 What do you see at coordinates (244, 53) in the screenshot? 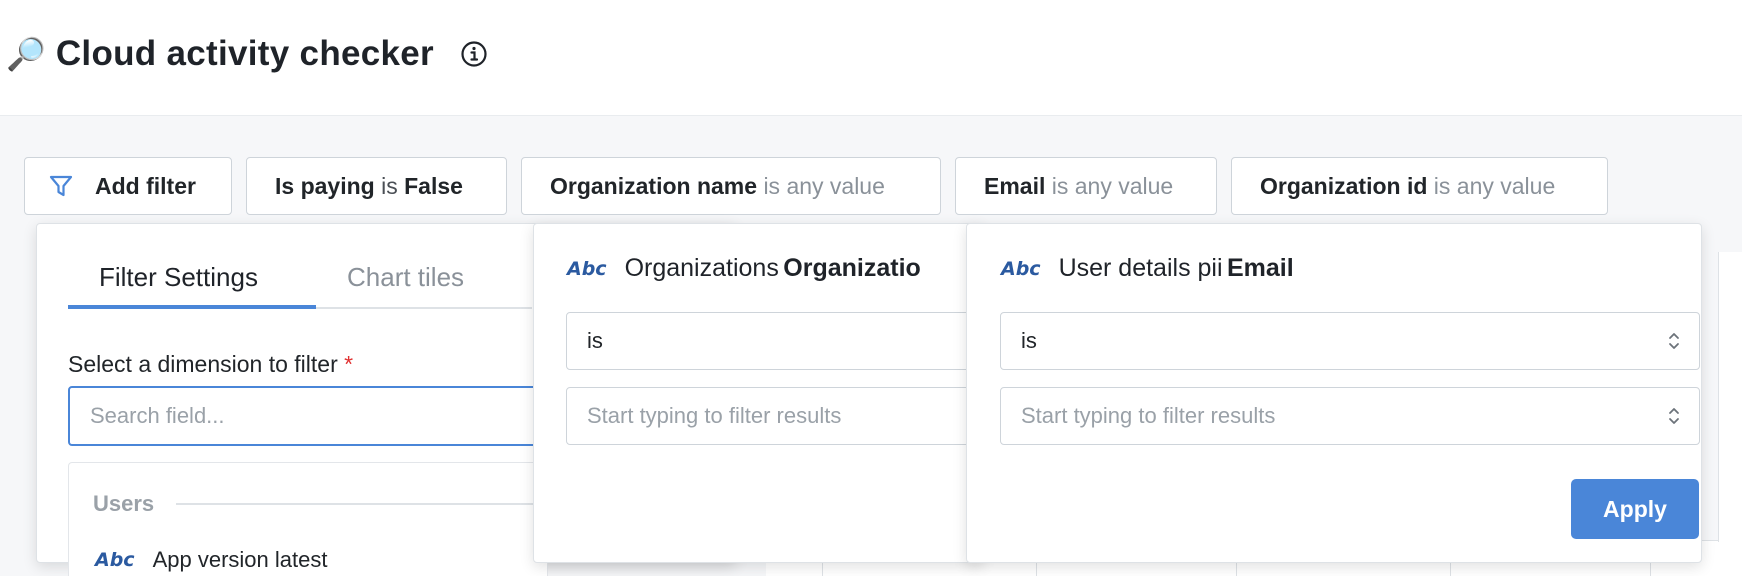
I see `page-title: Cloud activity checker` at bounding box center [244, 53].